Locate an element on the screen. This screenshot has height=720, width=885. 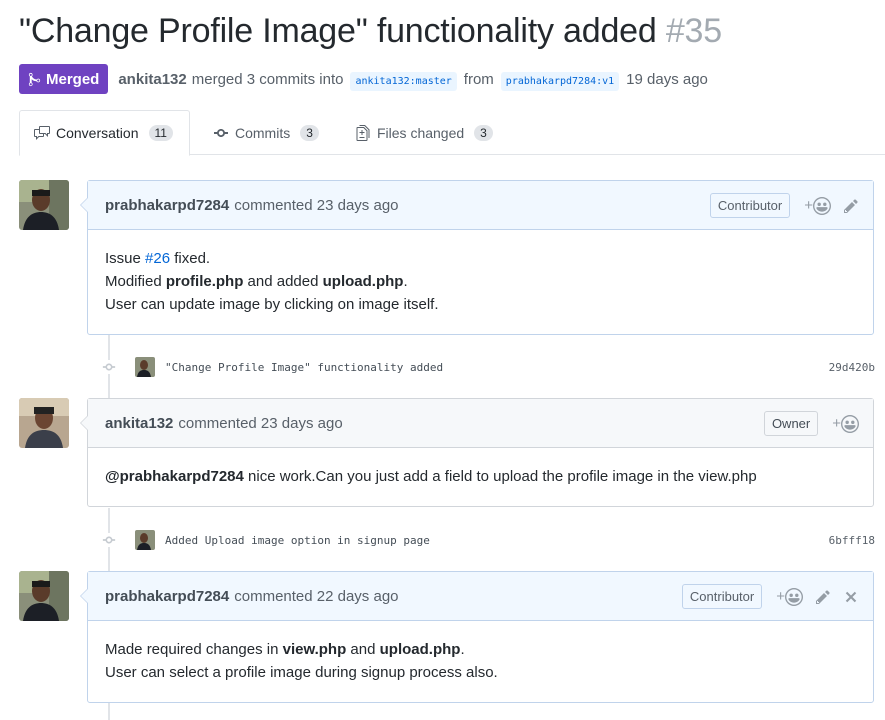
comment-header: ankita132 commented 23 days ago Owner + is located at coordinates (480, 423).